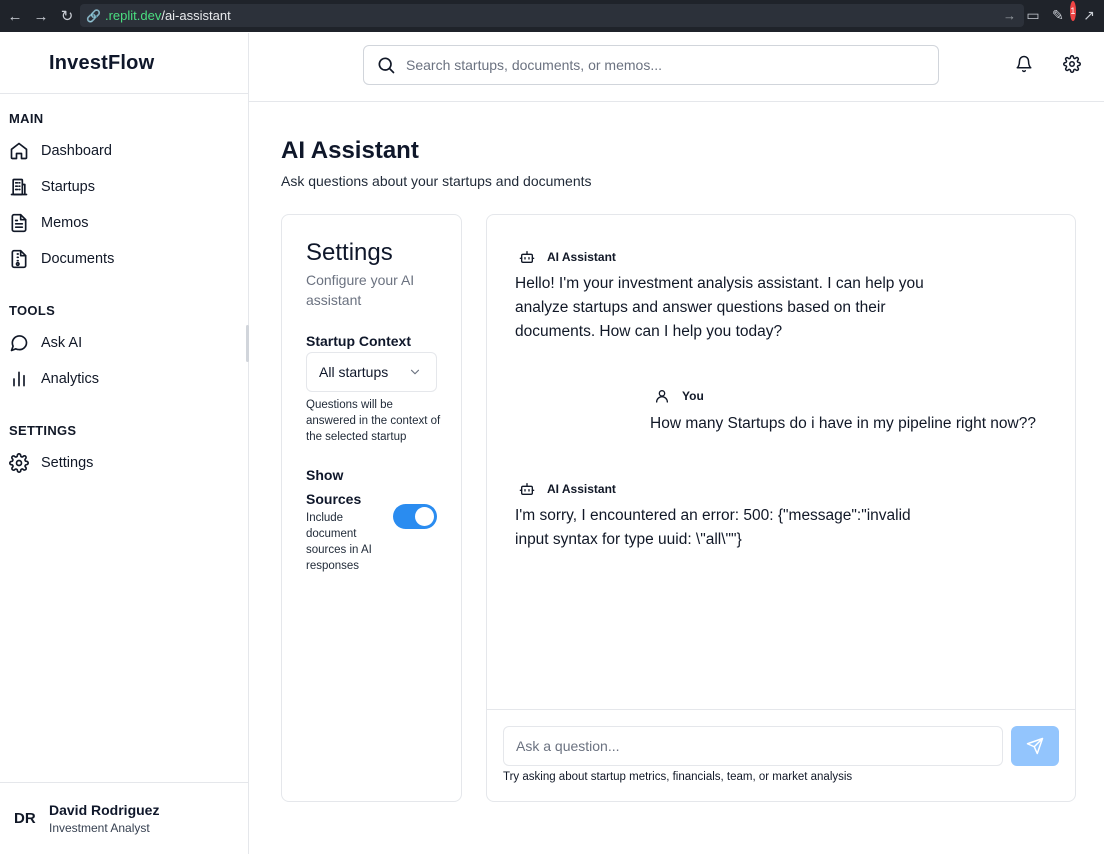 The image size is (1104, 854). I want to click on address-bar: 🔗 .replit.dev/ai-assistant →, so click(552, 15).